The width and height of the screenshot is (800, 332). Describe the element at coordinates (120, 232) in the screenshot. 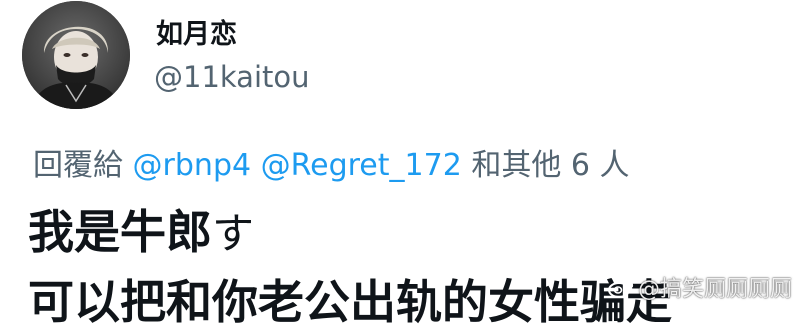

I see `tweet-text-main: 我是牛郎` at that location.